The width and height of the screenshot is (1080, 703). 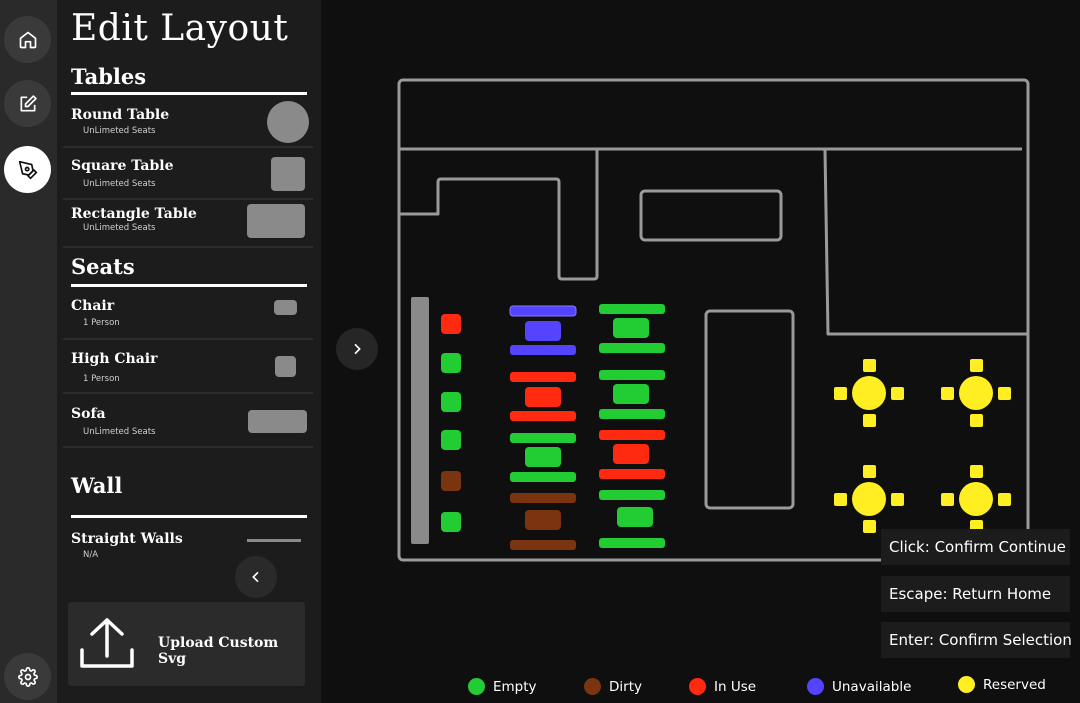 What do you see at coordinates (451, 324) in the screenshot?
I see `chair-in-use` at bounding box center [451, 324].